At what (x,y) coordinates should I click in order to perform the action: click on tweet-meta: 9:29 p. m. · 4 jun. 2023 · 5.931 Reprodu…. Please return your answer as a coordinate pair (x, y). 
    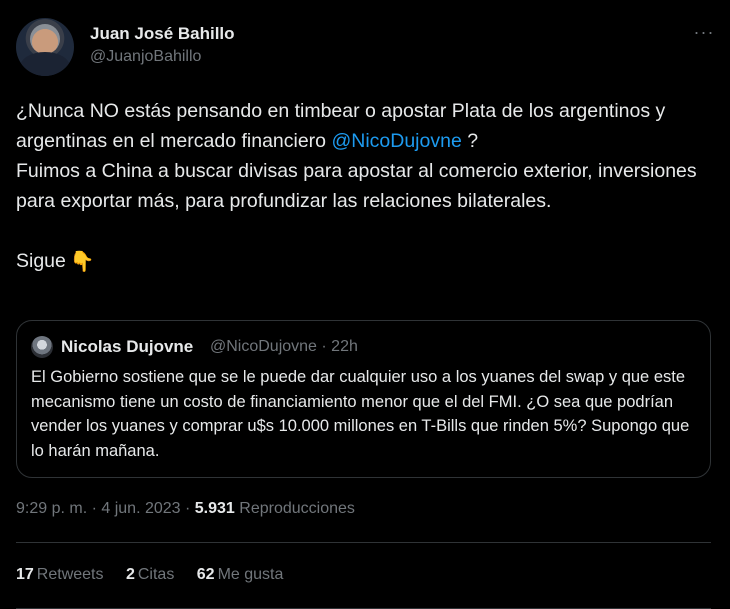
    Looking at the image, I should click on (185, 509).